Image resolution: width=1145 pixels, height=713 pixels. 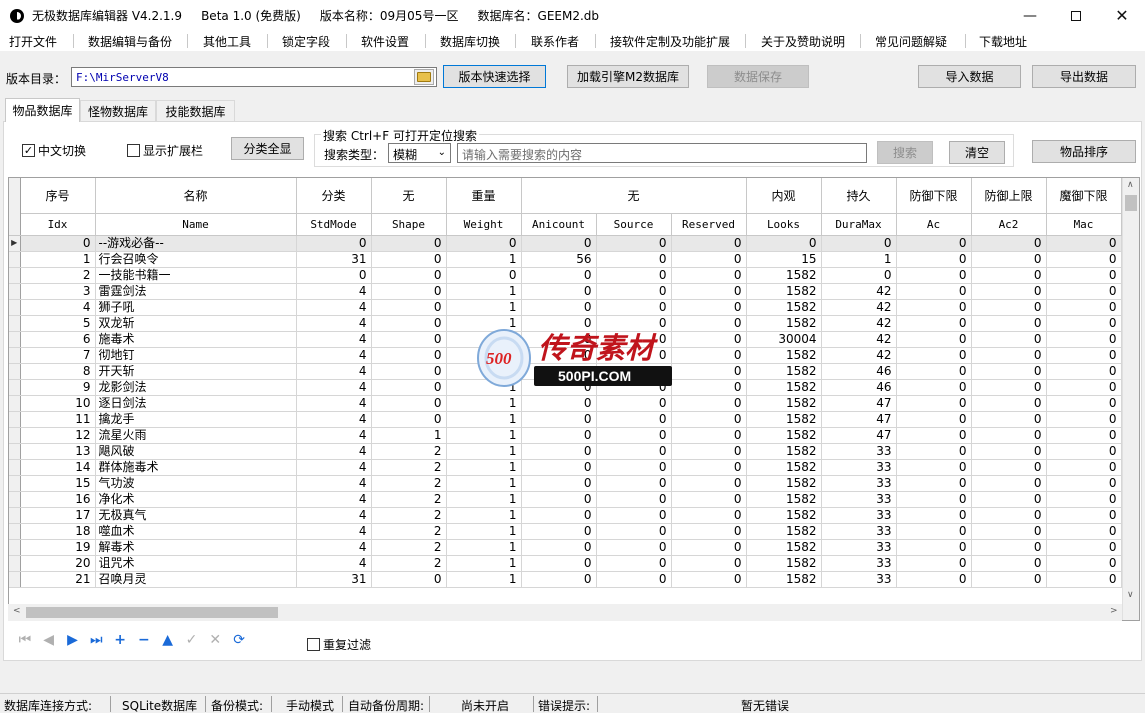 I want to click on tab-items: 物品数据库, so click(x=42, y=110).